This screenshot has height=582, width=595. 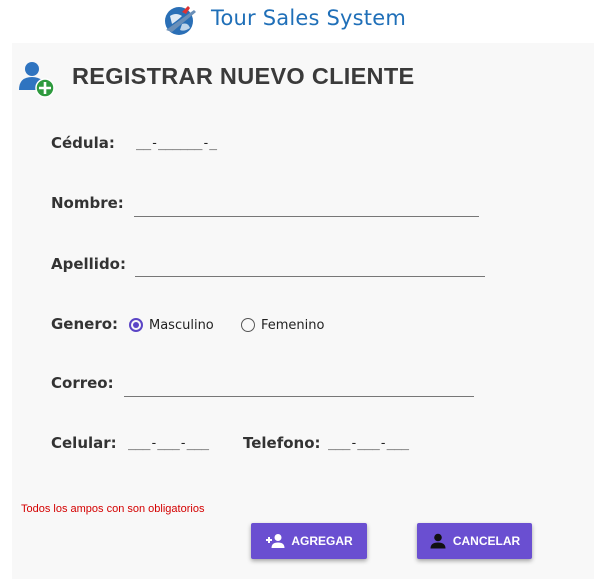 I want to click on app-title: Tour Sales System, so click(x=309, y=18).